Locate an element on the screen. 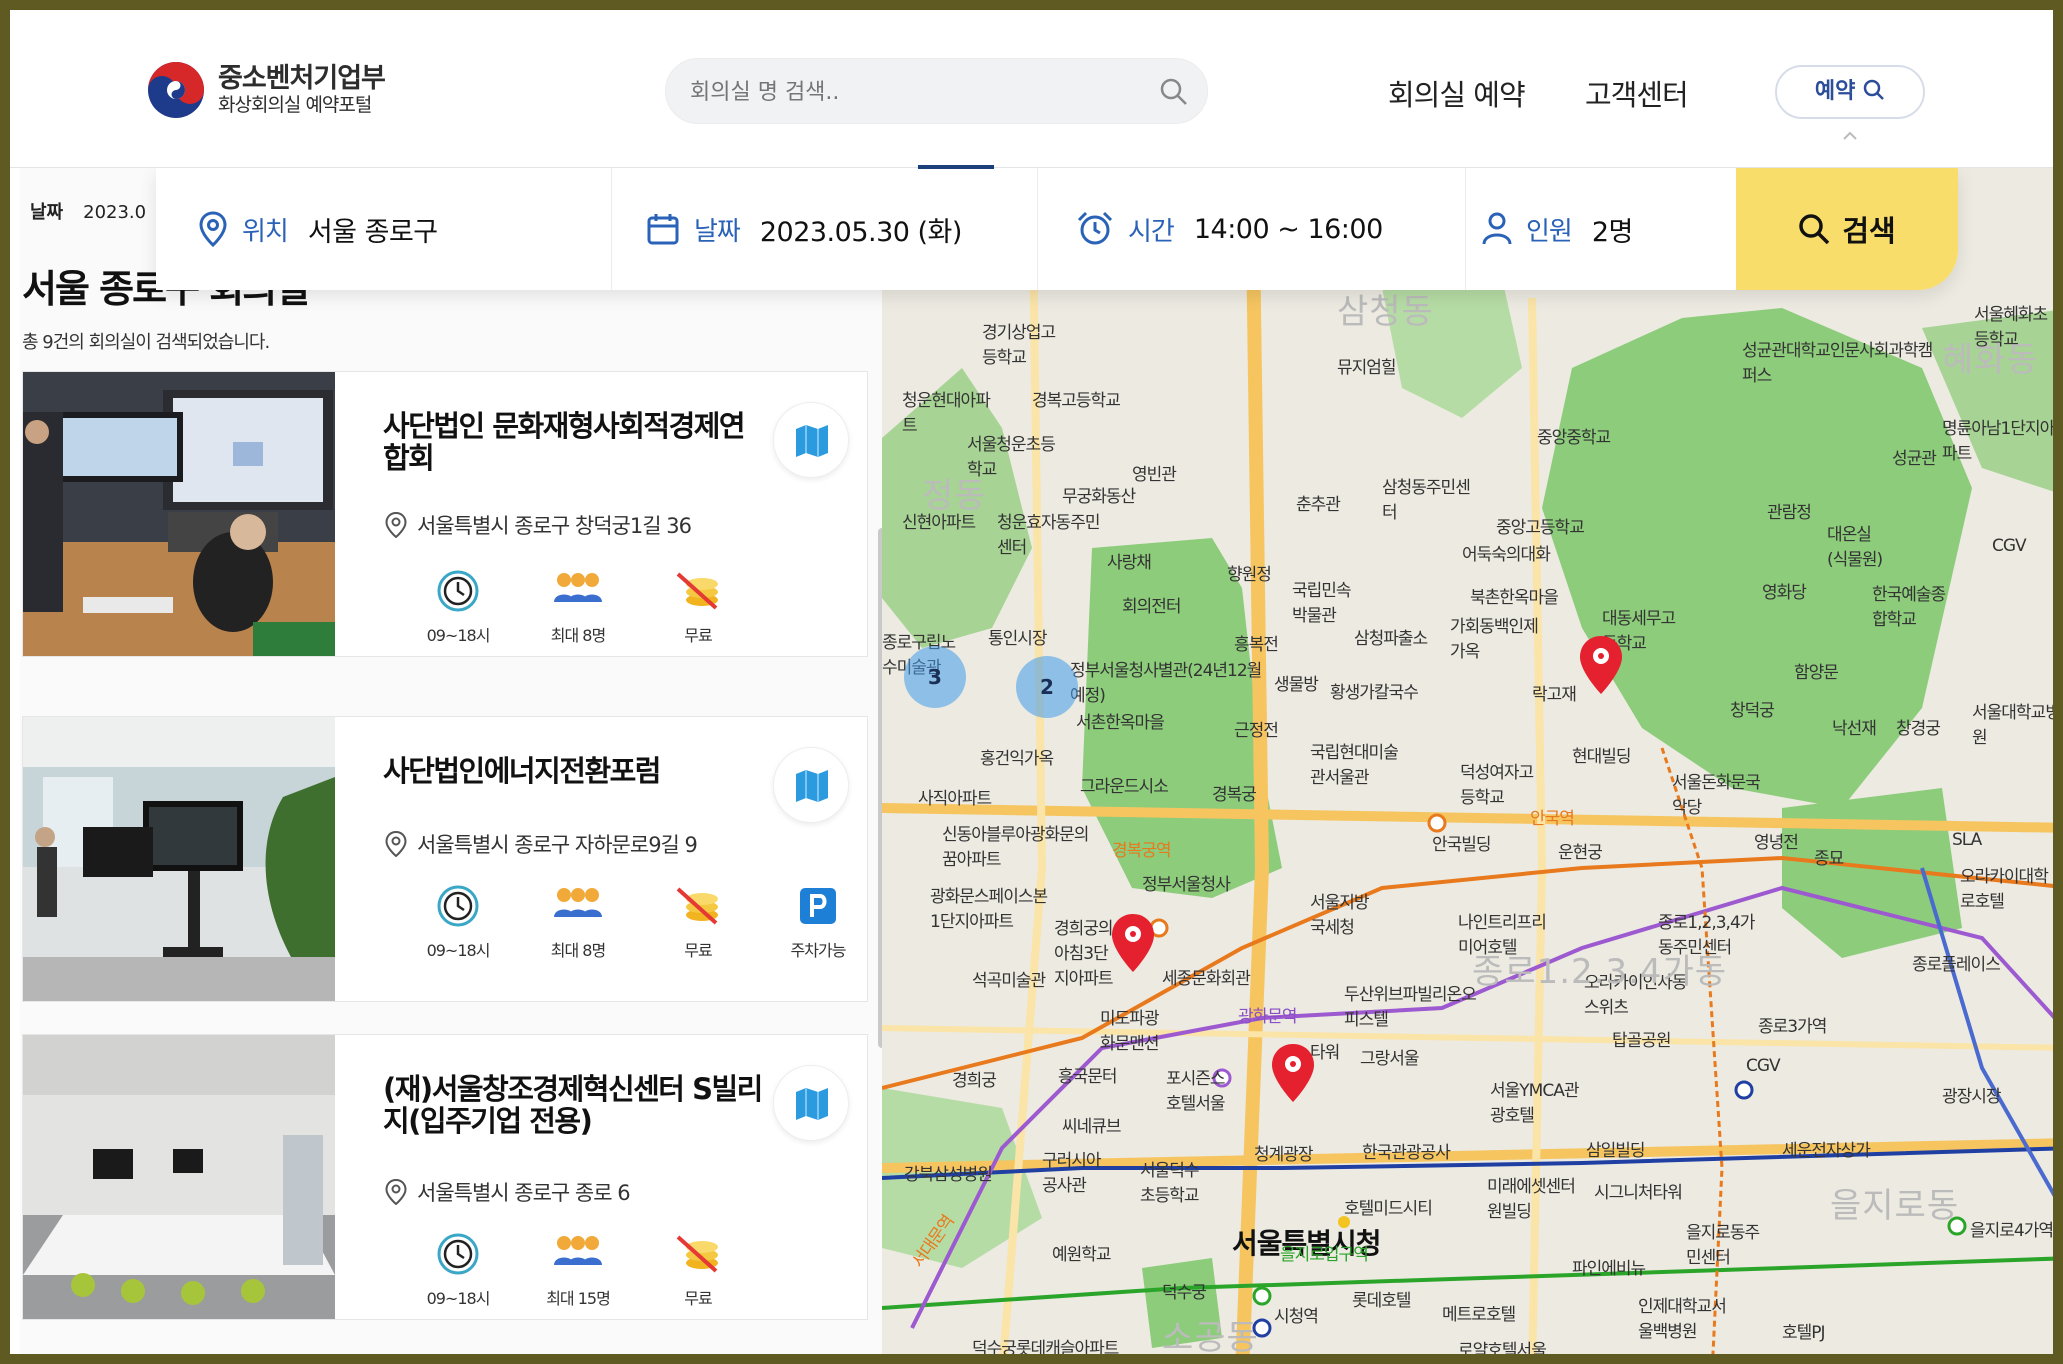 This screenshot has width=2063, height=1364. map-label: 종로플레이스 is located at coordinates (1956, 965).